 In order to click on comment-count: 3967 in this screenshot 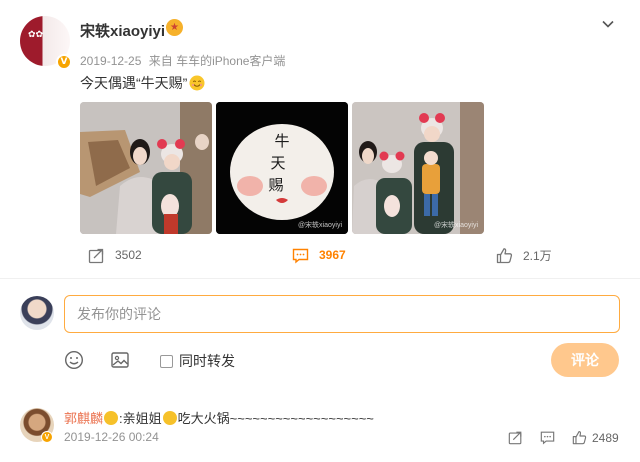, I will do `click(332, 255)`.